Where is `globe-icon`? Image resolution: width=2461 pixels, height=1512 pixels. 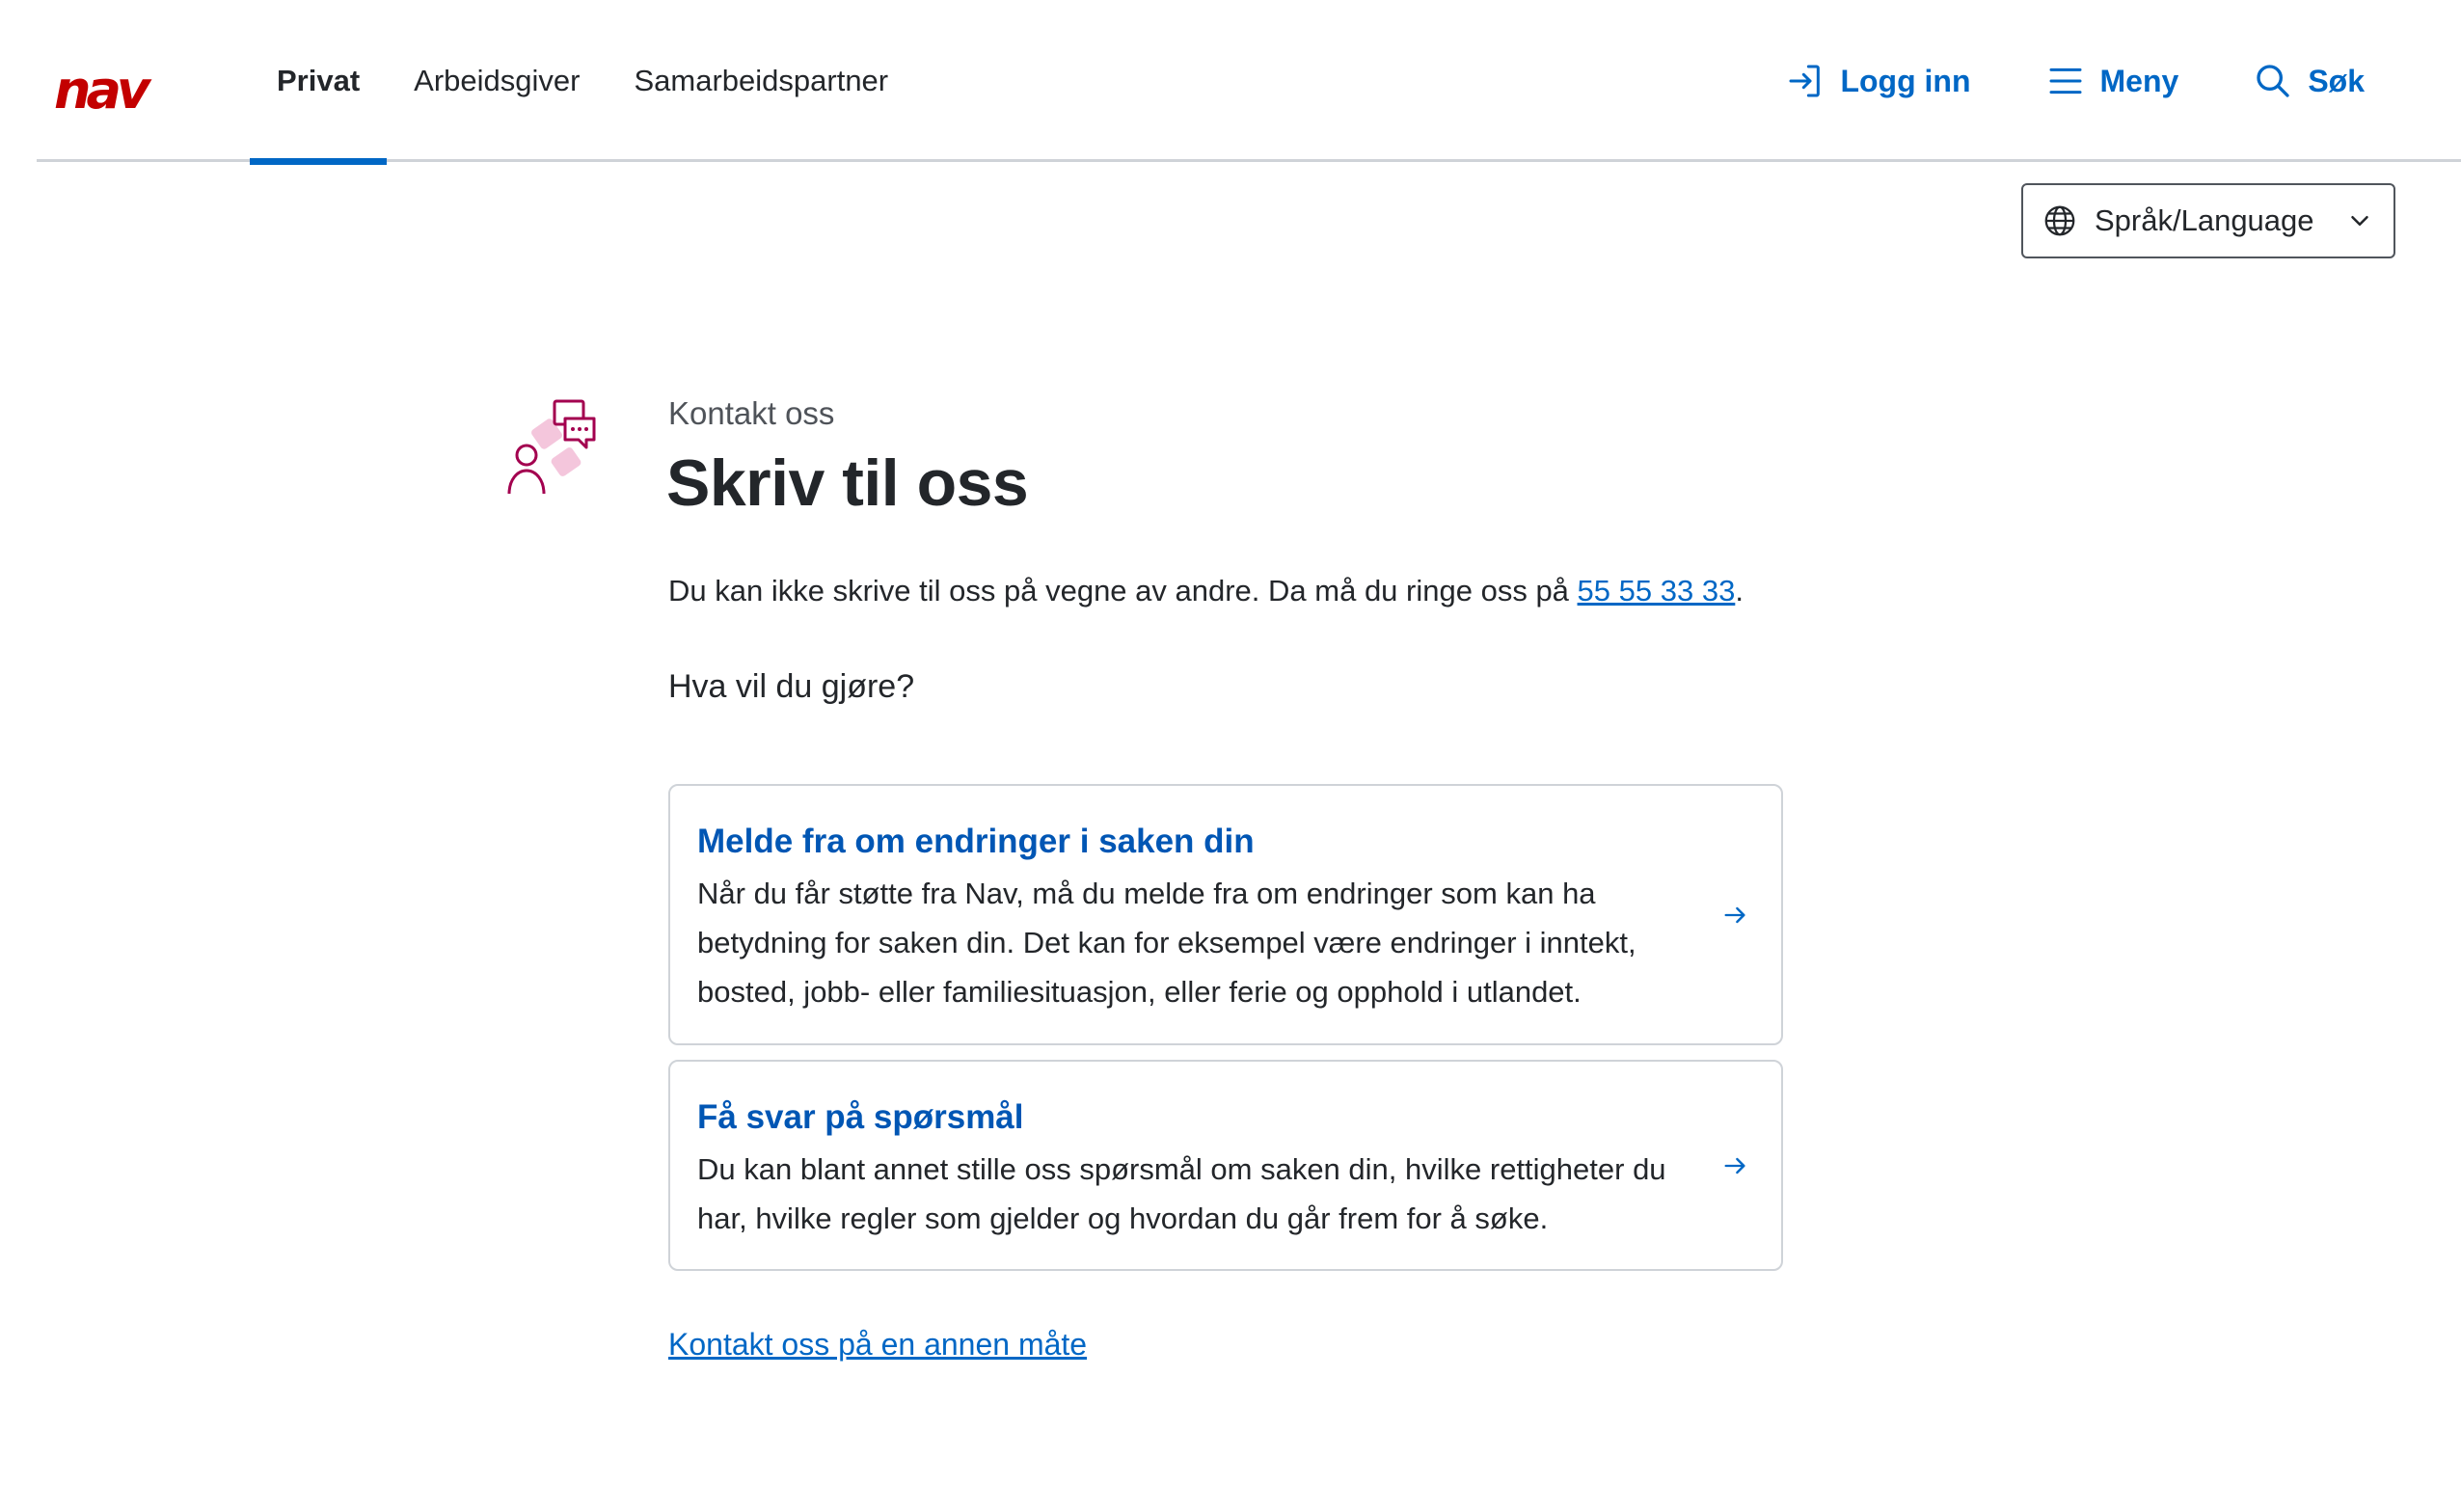
globe-icon is located at coordinates (2059, 220).